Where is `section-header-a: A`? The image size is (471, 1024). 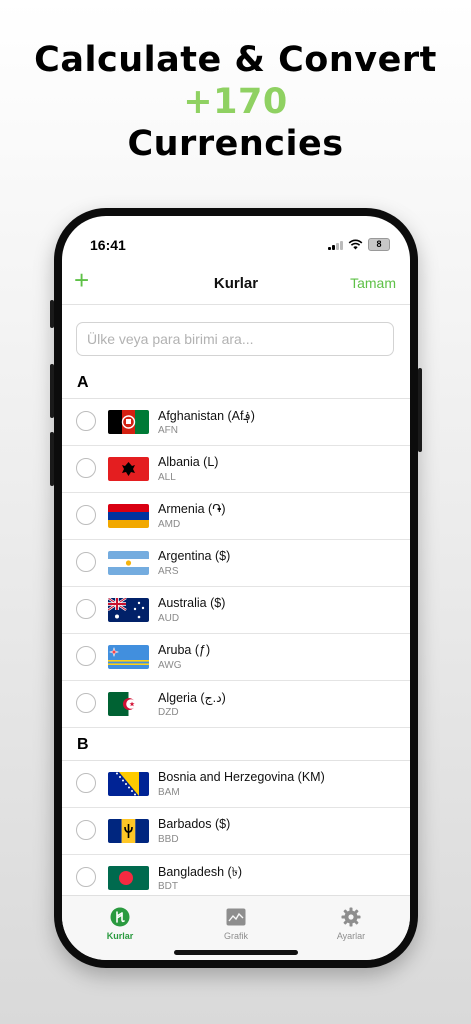 section-header-a: A is located at coordinates (236, 382).